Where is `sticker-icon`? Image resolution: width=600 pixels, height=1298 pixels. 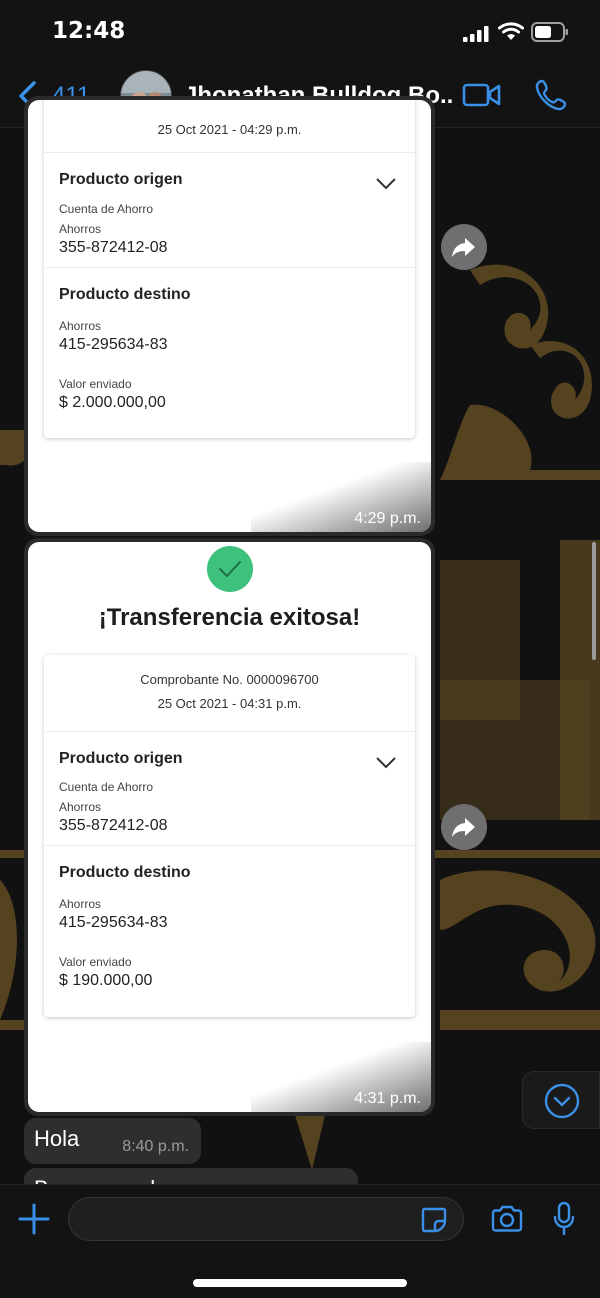
sticker-icon is located at coordinates (434, 1220).